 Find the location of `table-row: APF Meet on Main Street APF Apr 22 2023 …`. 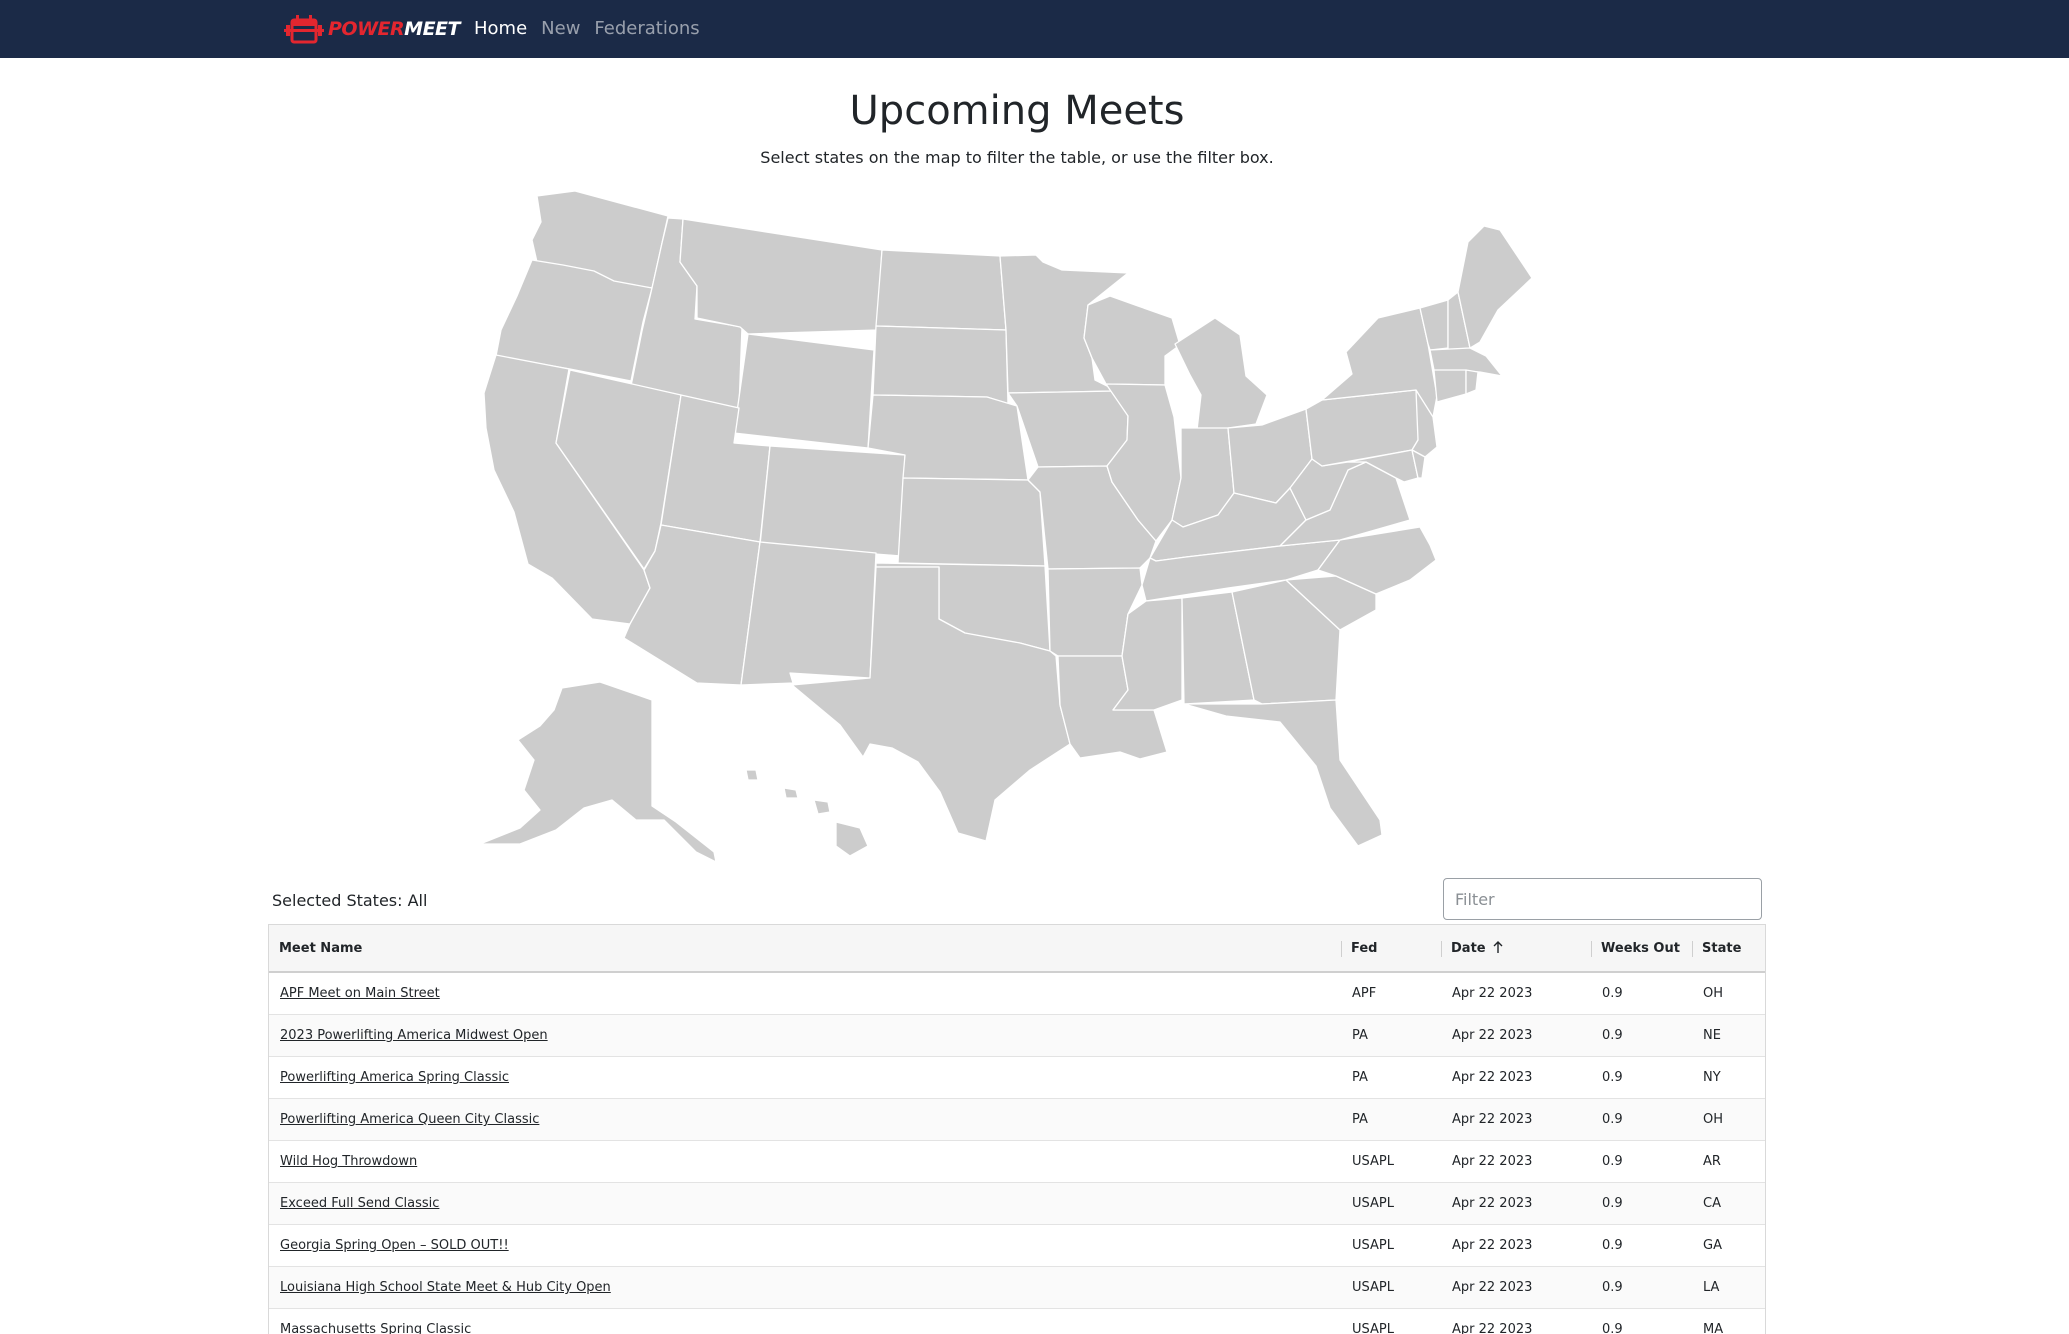

table-row: APF Meet on Main Street APF Apr 22 2023 … is located at coordinates (1017, 994).